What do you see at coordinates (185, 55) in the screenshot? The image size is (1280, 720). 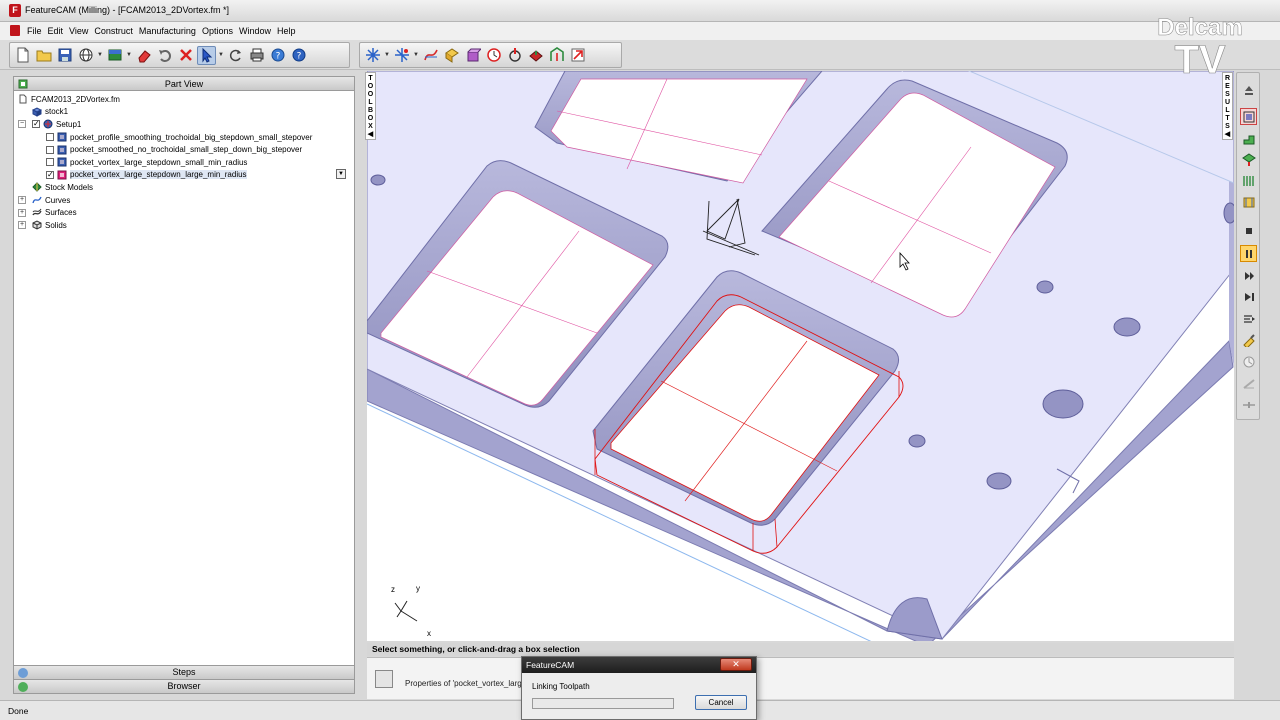 I see `delete-icon` at bounding box center [185, 55].